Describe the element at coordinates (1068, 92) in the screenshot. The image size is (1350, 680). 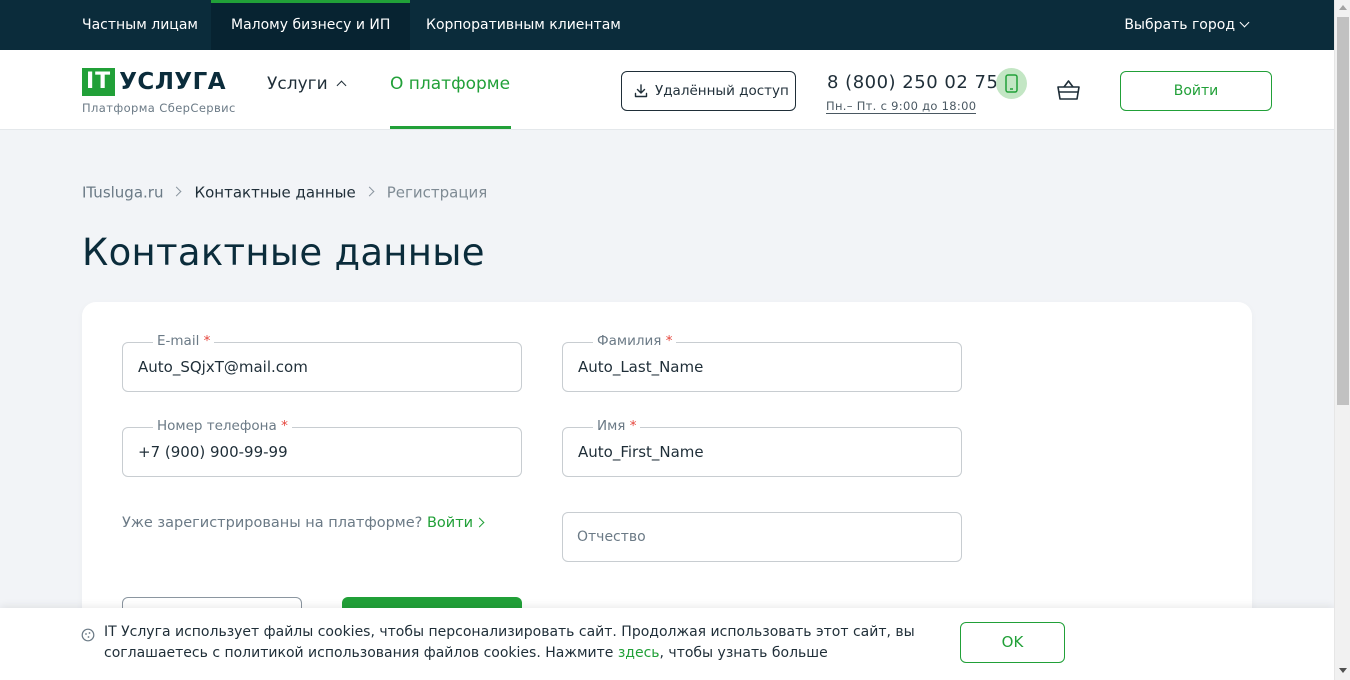
I see `basket-icon` at that location.